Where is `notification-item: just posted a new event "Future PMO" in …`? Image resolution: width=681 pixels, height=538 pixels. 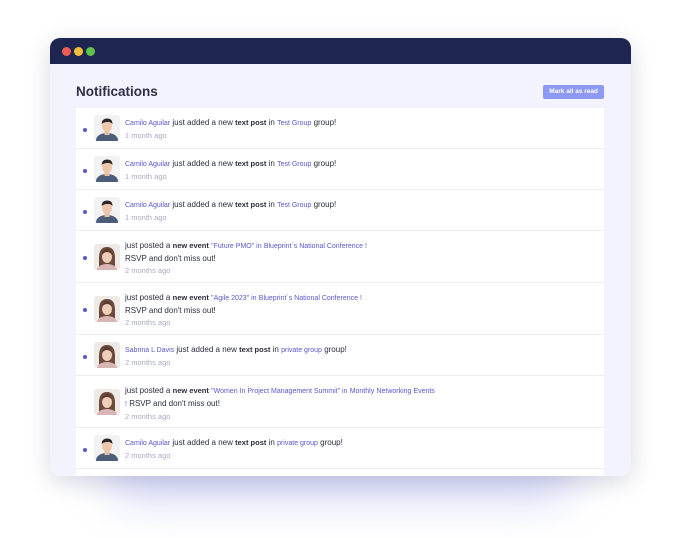
notification-item: just posted a new event "Future PMO" in … is located at coordinates (340, 257).